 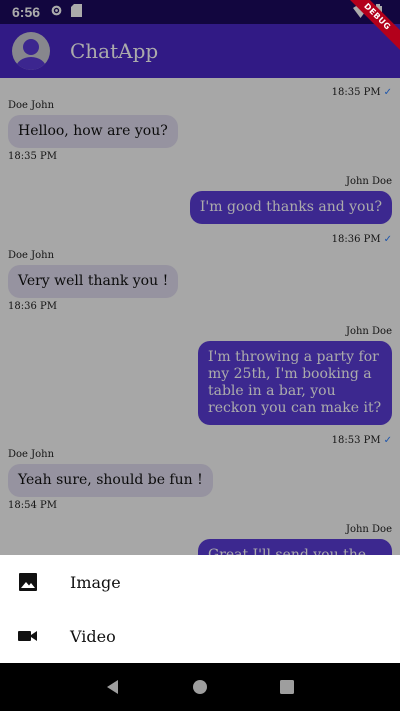 I want to click on sheet-item-label: Video, so click(x=93, y=636).